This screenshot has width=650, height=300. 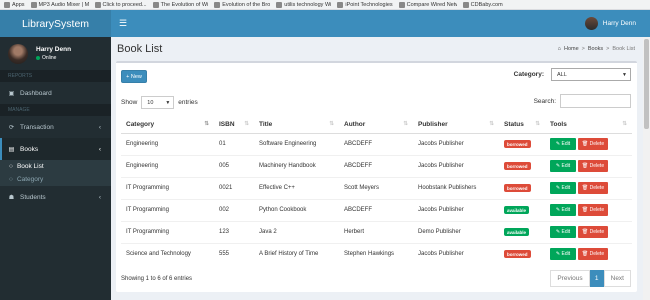 What do you see at coordinates (571, 49) in the screenshot?
I see `breadcrumb-home: Home` at bounding box center [571, 49].